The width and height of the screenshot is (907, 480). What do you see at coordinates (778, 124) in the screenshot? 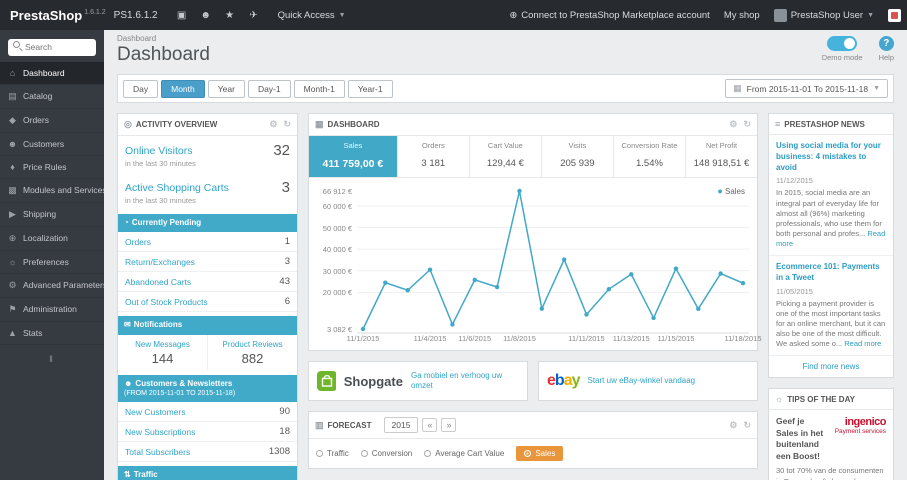
I see `list-icon: ≡` at bounding box center [778, 124].